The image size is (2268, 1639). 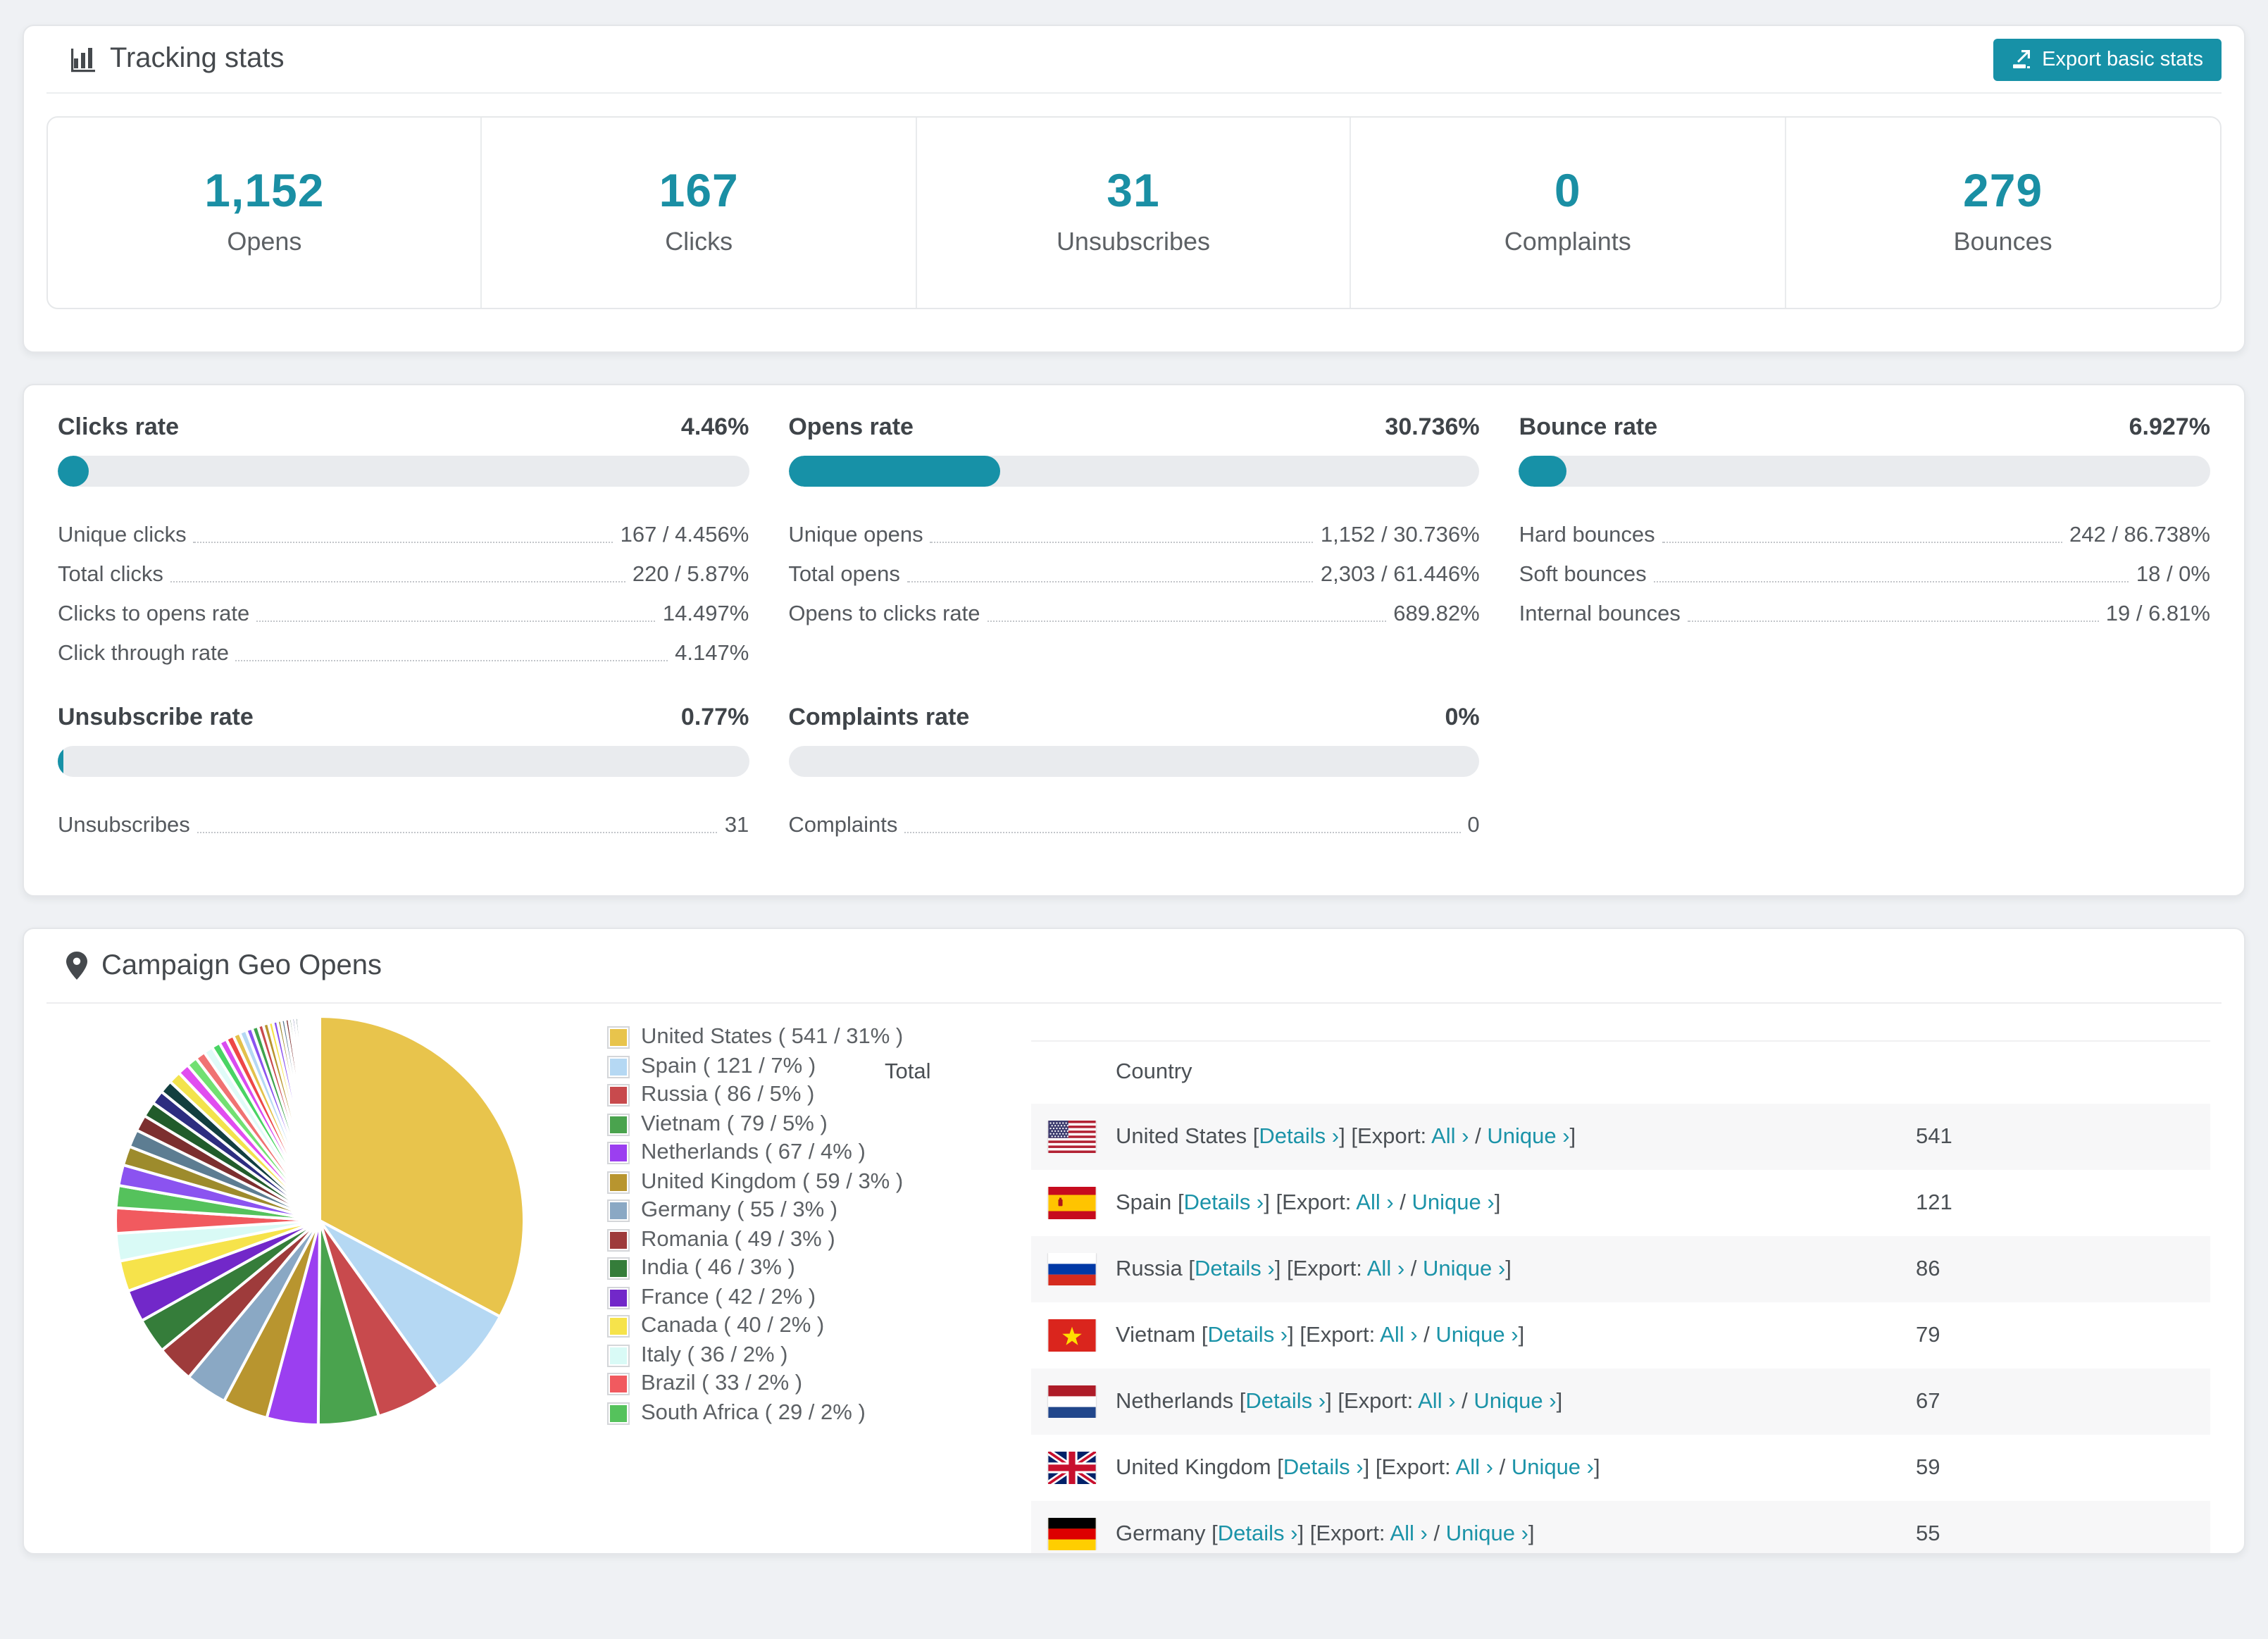 What do you see at coordinates (1134, 819) in the screenshot?
I see `rate-detail-row: Complaints 0` at bounding box center [1134, 819].